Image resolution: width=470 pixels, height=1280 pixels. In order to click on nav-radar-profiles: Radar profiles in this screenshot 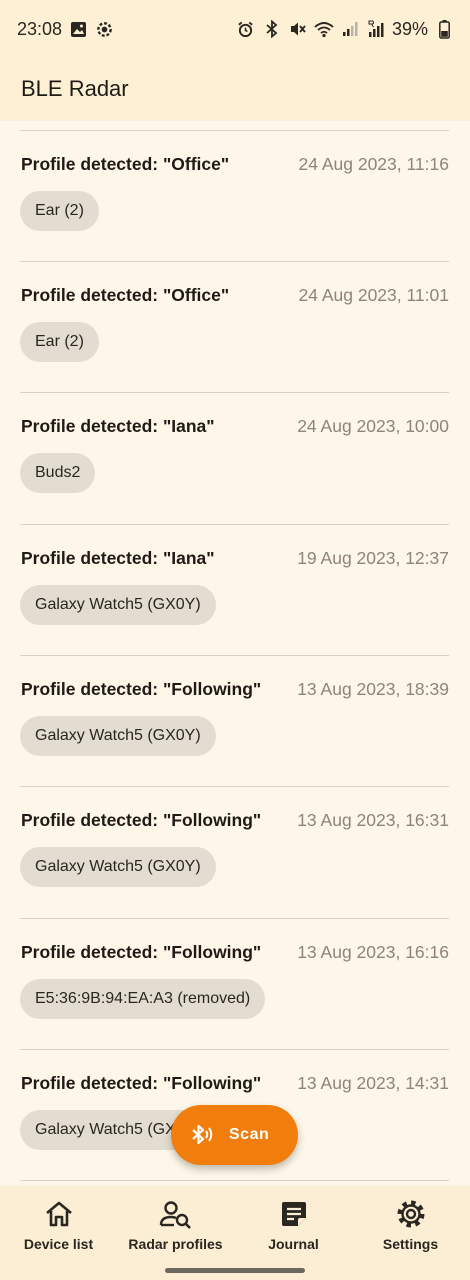, I will do `click(175, 1227)`.